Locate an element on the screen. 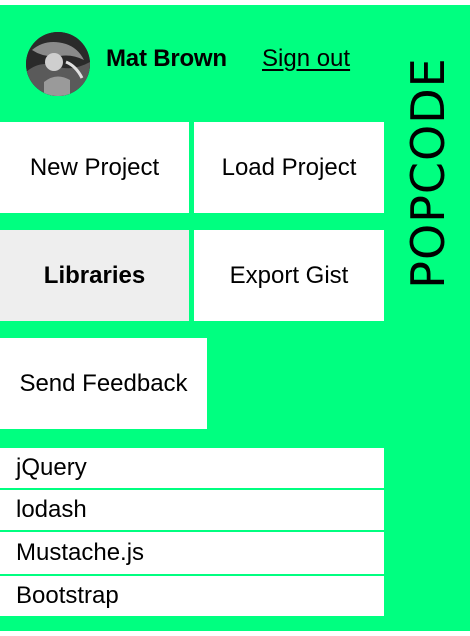  library-item-bootstrap: Bootstrap is located at coordinates (192, 596).